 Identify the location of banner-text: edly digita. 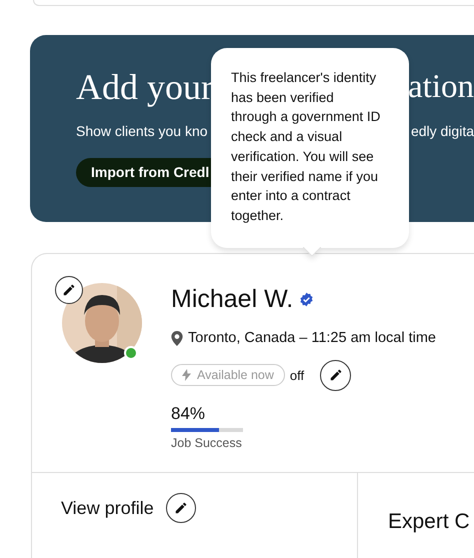
(442, 131).